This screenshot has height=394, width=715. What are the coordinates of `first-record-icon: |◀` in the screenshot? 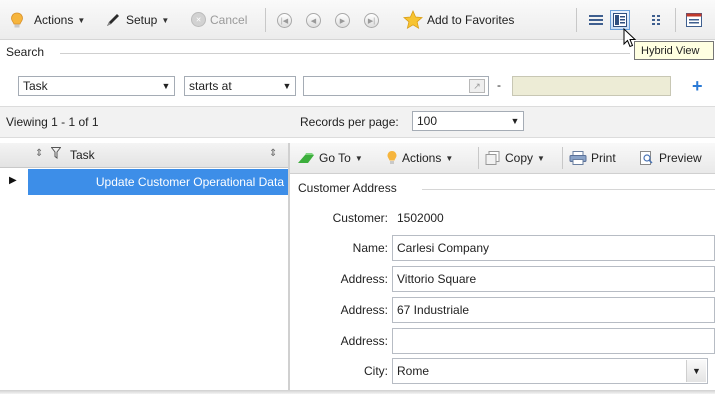 It's located at (284, 20).